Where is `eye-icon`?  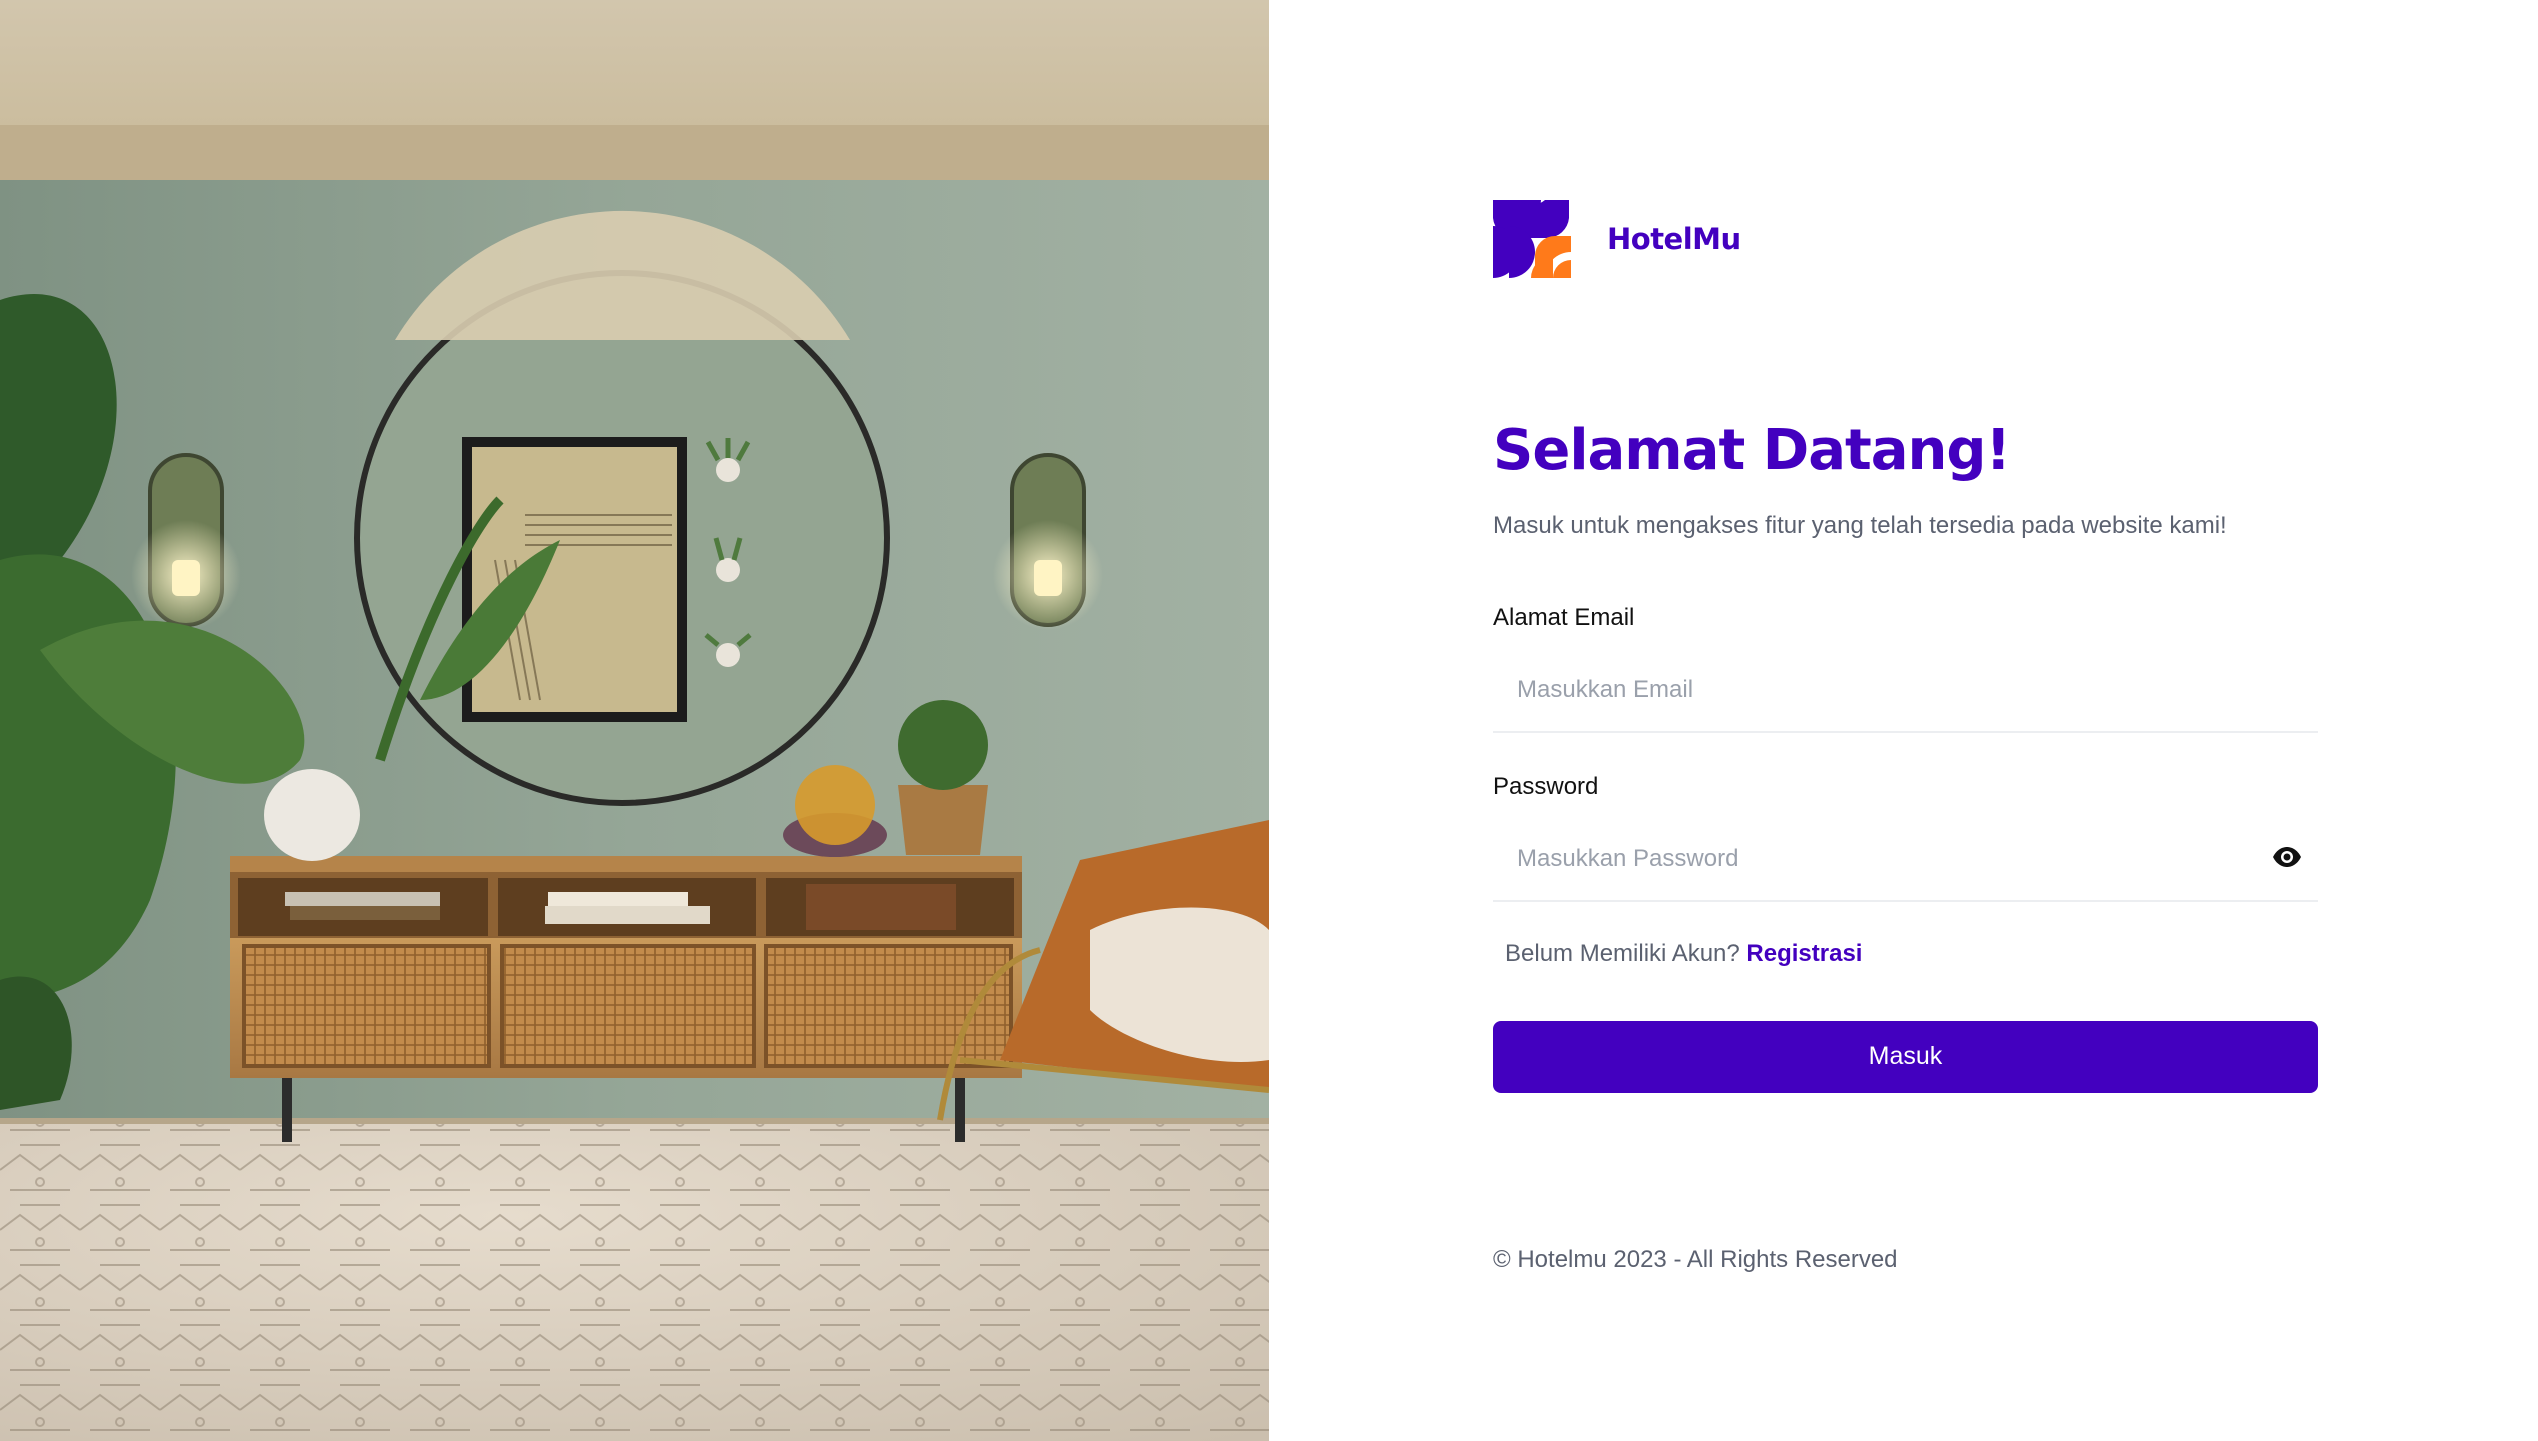 eye-icon is located at coordinates (2287, 857).